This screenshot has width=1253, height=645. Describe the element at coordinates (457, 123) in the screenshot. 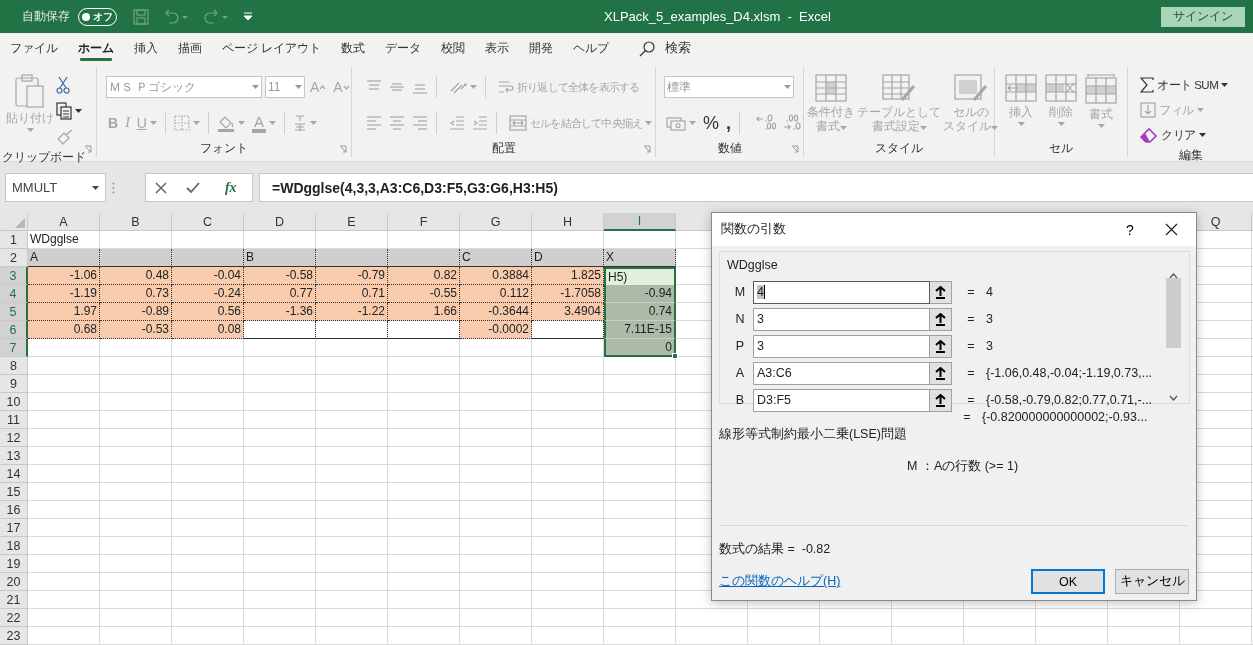

I see `indent-decrease-icon` at that location.